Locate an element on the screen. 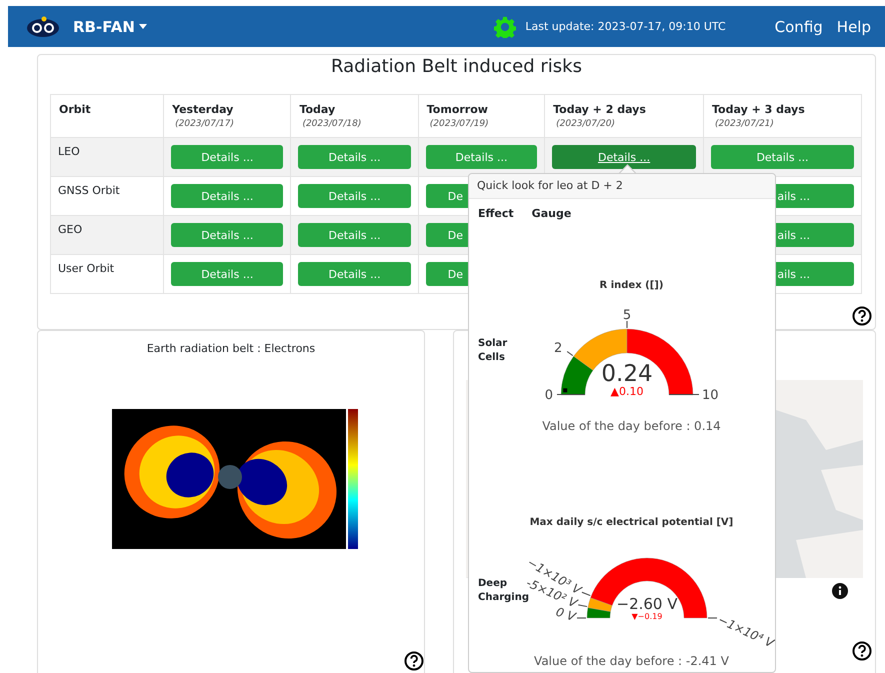  tick-label: 0 is located at coordinates (548, 395).